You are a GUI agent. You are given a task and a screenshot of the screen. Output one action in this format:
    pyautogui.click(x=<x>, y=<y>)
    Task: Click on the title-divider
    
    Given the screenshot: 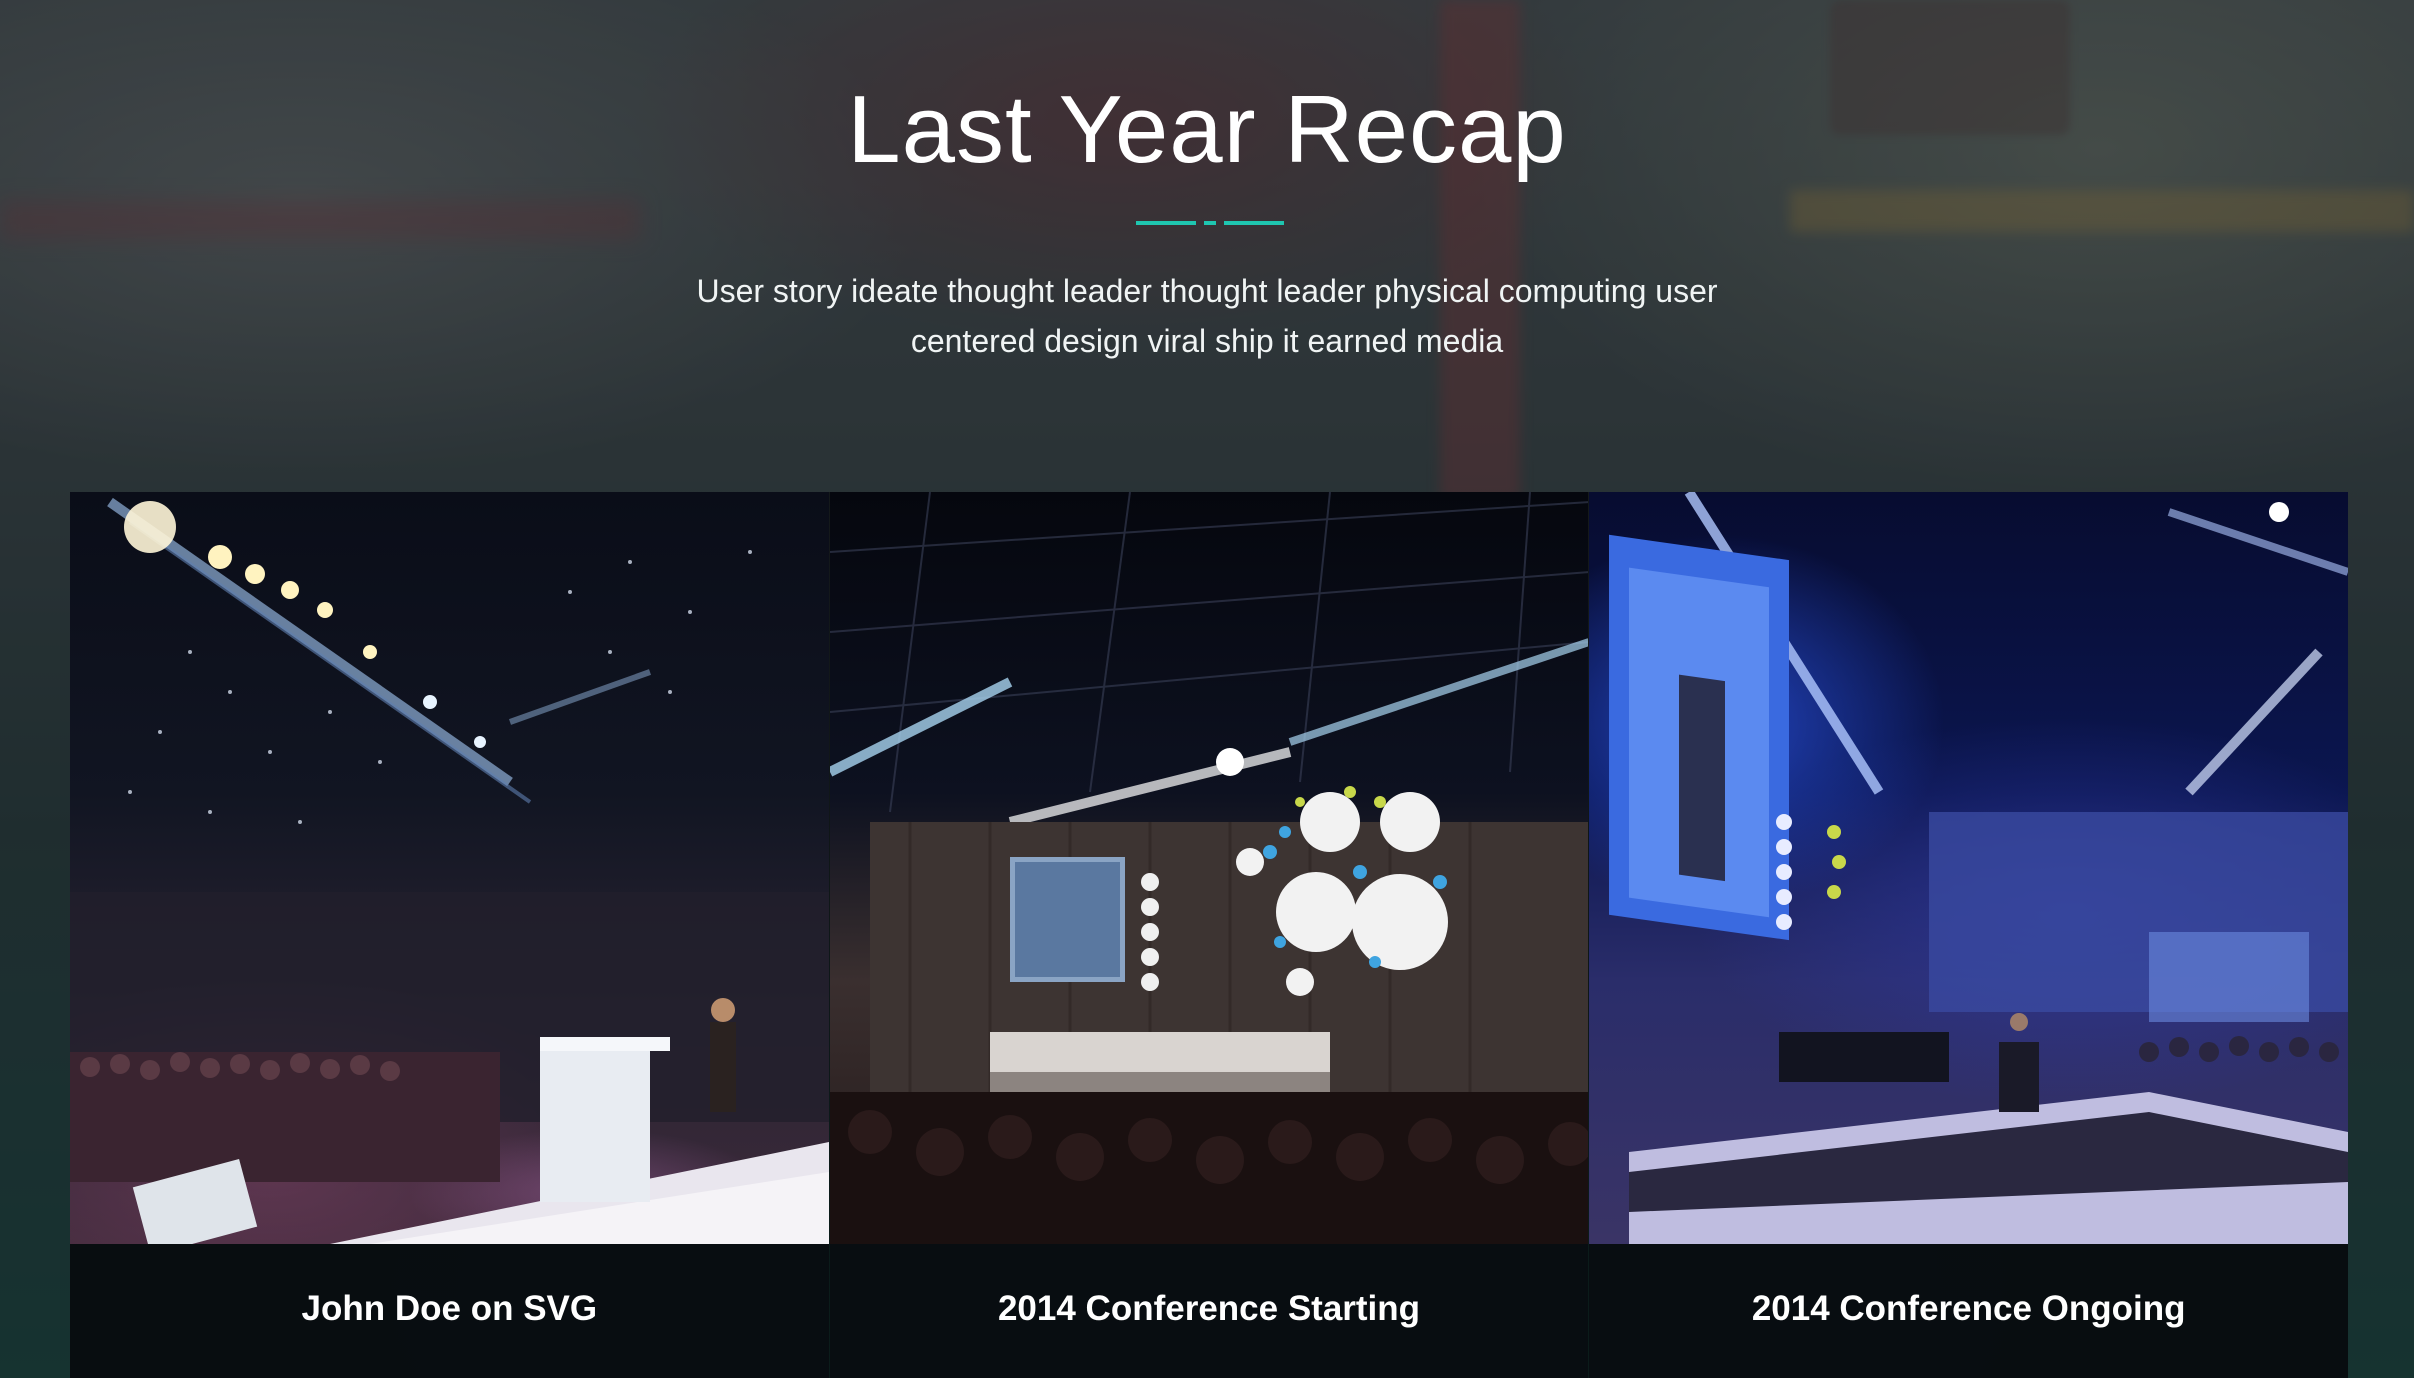 What is the action you would take?
    pyautogui.click(x=1210, y=223)
    